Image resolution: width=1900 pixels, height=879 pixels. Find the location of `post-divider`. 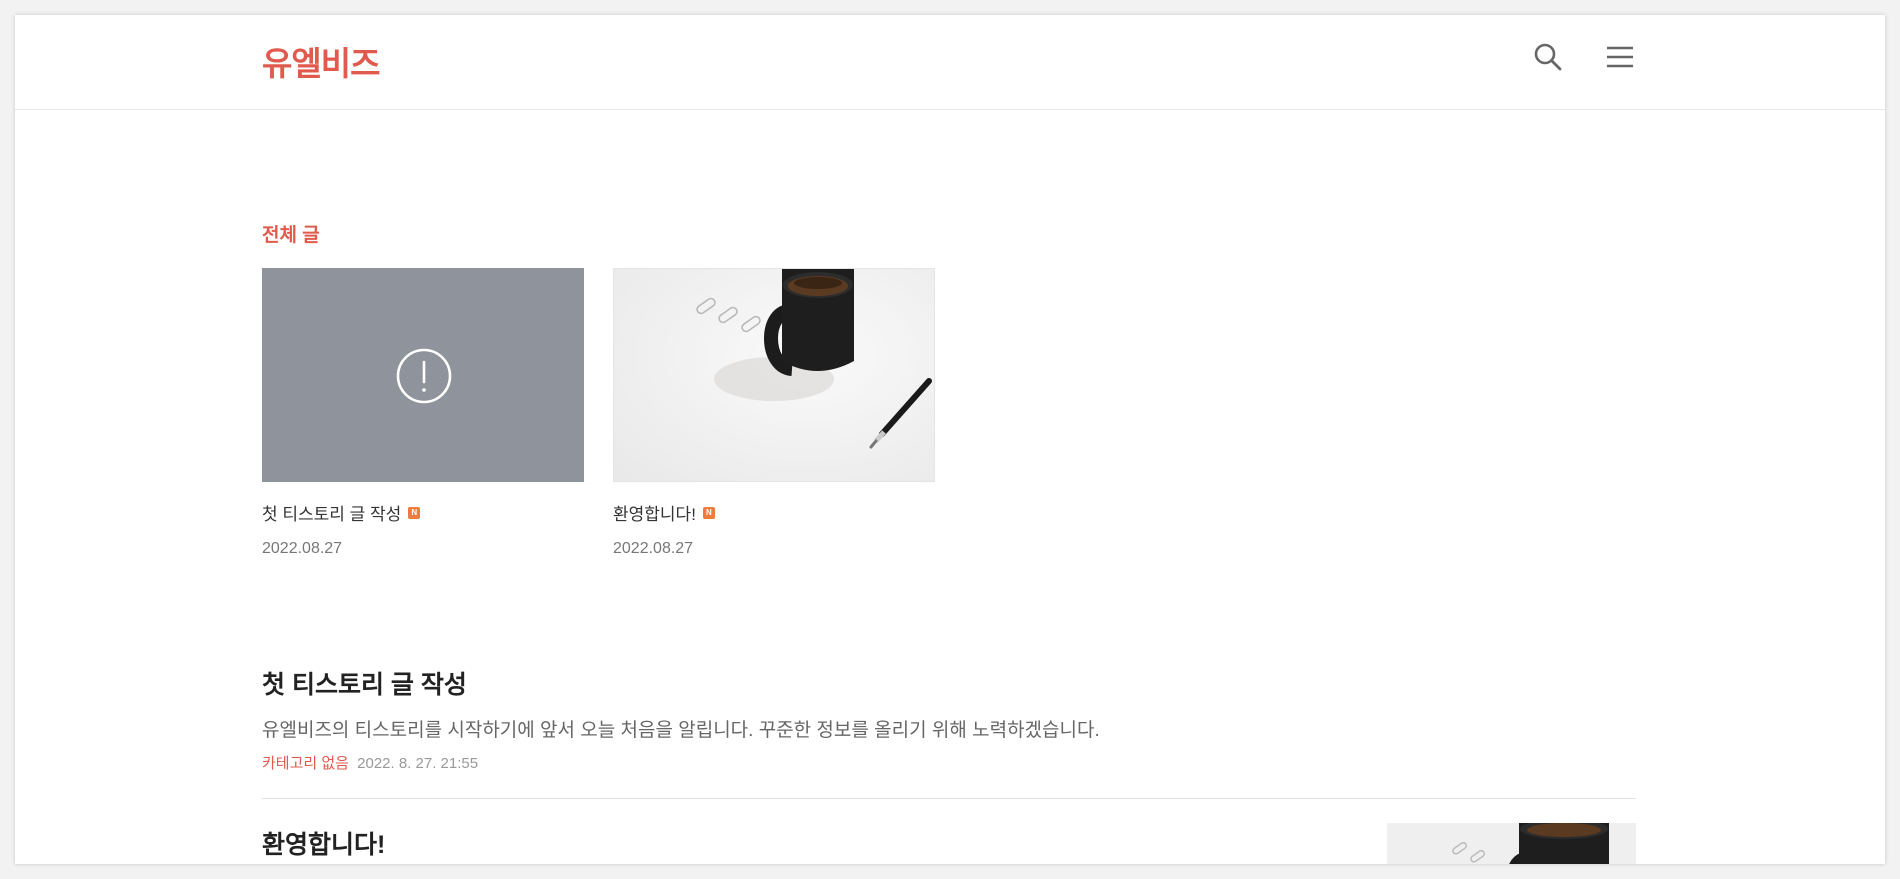

post-divider is located at coordinates (949, 798).